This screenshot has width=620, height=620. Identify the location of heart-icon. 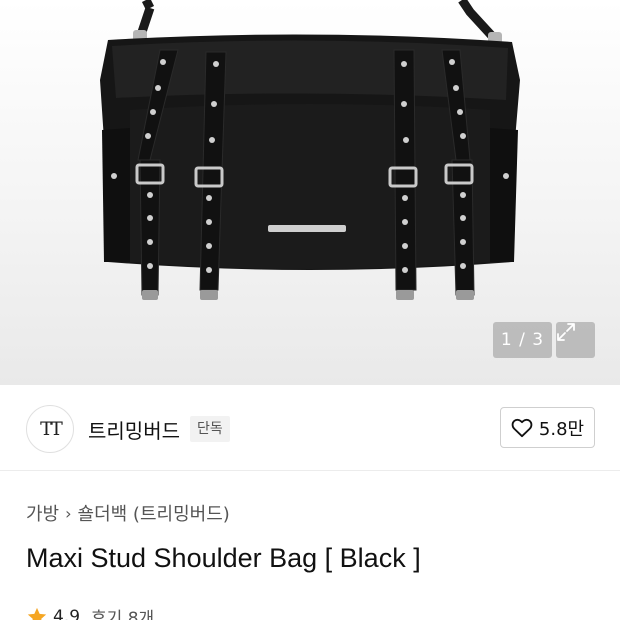
(522, 427).